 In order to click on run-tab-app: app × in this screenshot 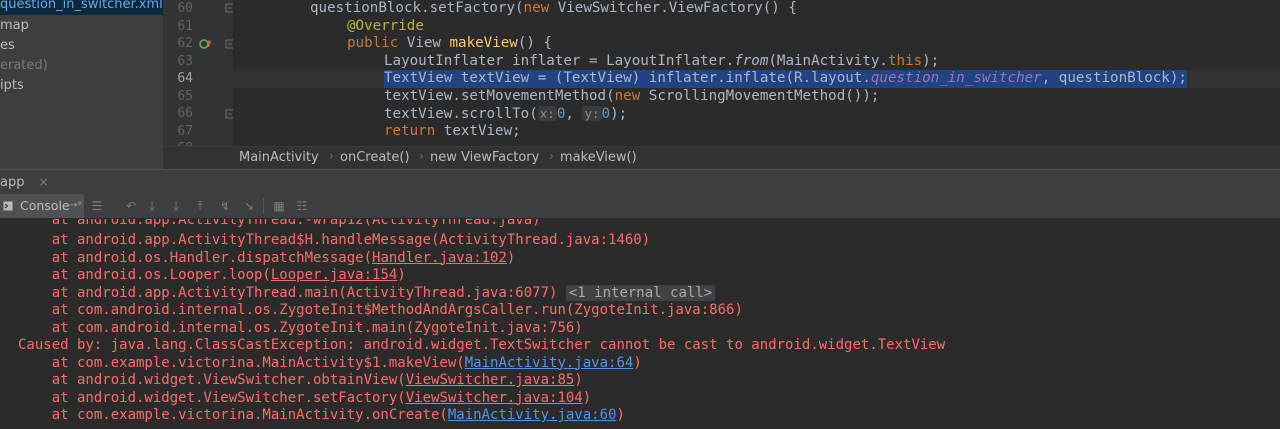, I will do `click(27, 182)`.